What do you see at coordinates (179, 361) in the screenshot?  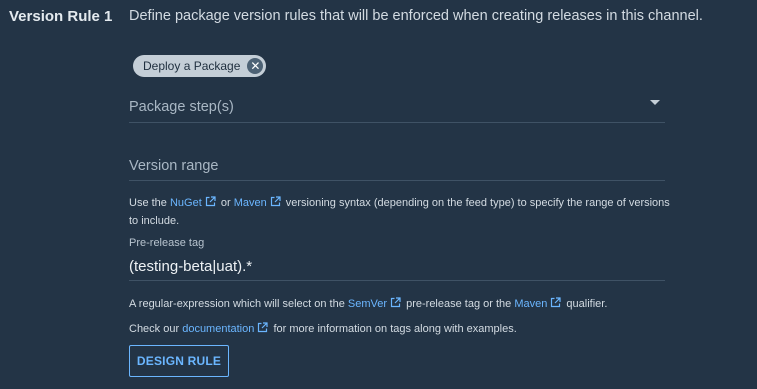 I see `design-rule-button: DESIGN RULE` at bounding box center [179, 361].